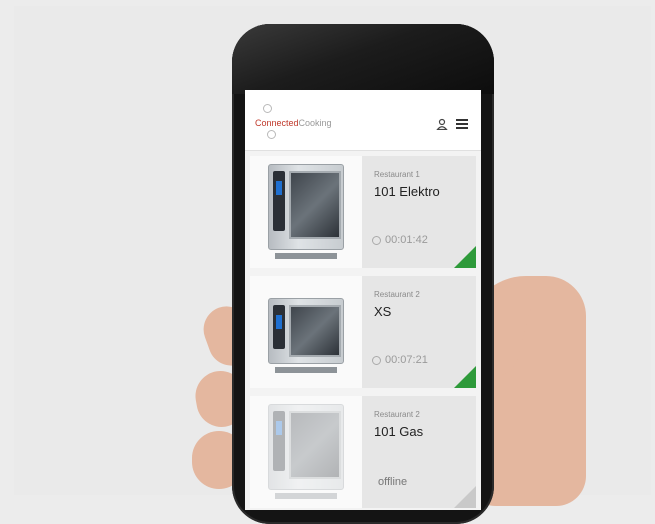 The image size is (655, 524). I want to click on user-icon, so click(442, 125).